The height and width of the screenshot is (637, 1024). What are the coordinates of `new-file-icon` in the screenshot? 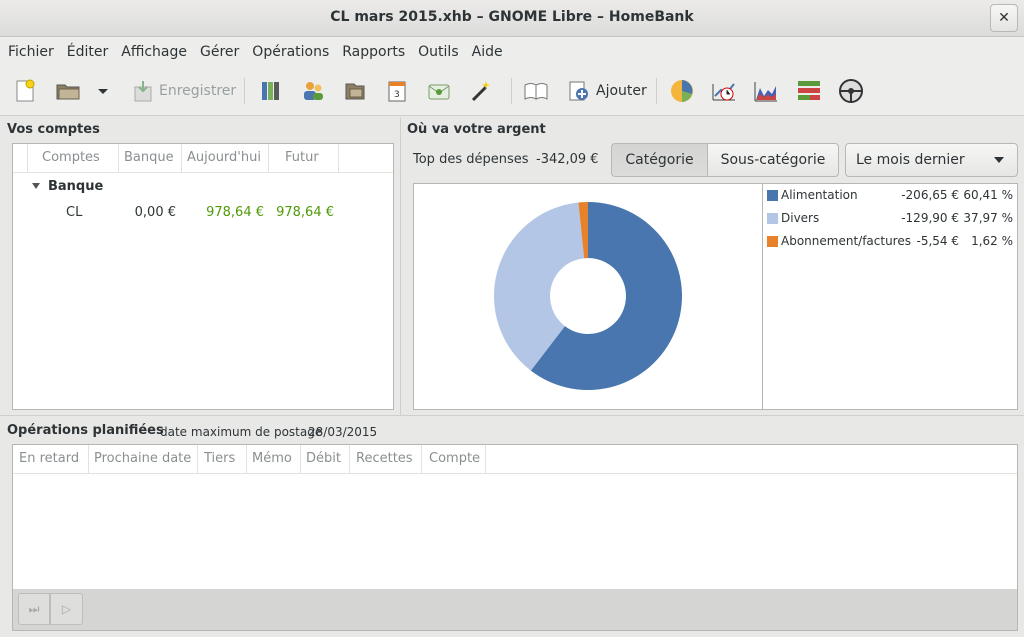 It's located at (25, 90).